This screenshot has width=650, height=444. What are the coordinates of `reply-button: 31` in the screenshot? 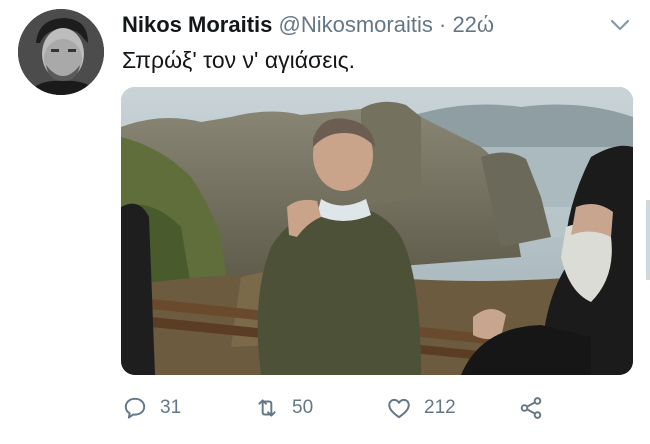 It's located at (151, 408).